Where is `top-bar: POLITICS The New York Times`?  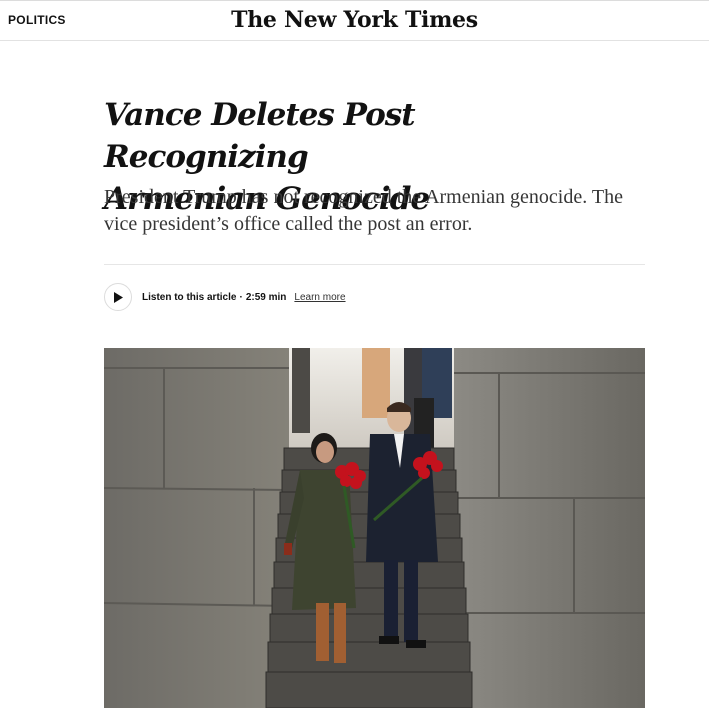
top-bar: POLITICS The New York Times is located at coordinates (354, 20).